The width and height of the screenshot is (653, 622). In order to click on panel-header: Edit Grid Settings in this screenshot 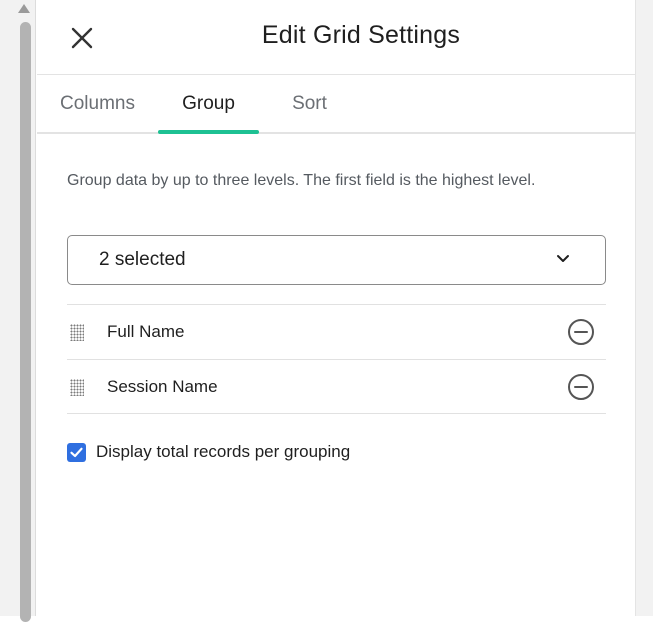, I will do `click(336, 37)`.